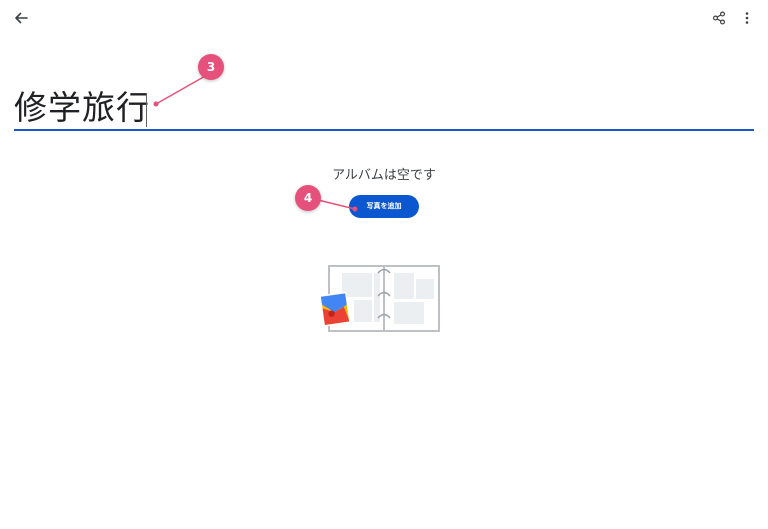 This screenshot has height=529, width=768. What do you see at coordinates (308, 198) in the screenshot?
I see `callout-badge-4: 4` at bounding box center [308, 198].